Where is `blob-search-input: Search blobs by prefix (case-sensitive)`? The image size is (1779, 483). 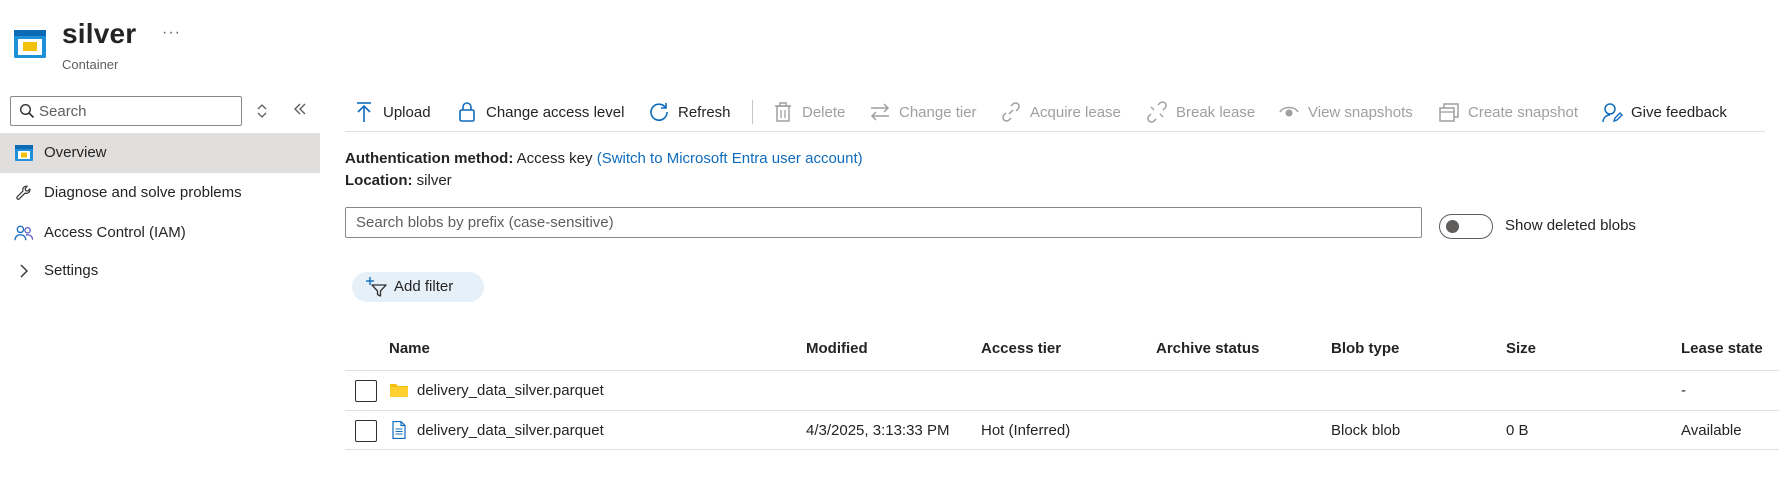 blob-search-input: Search blobs by prefix (case-sensitive) is located at coordinates (883, 222).